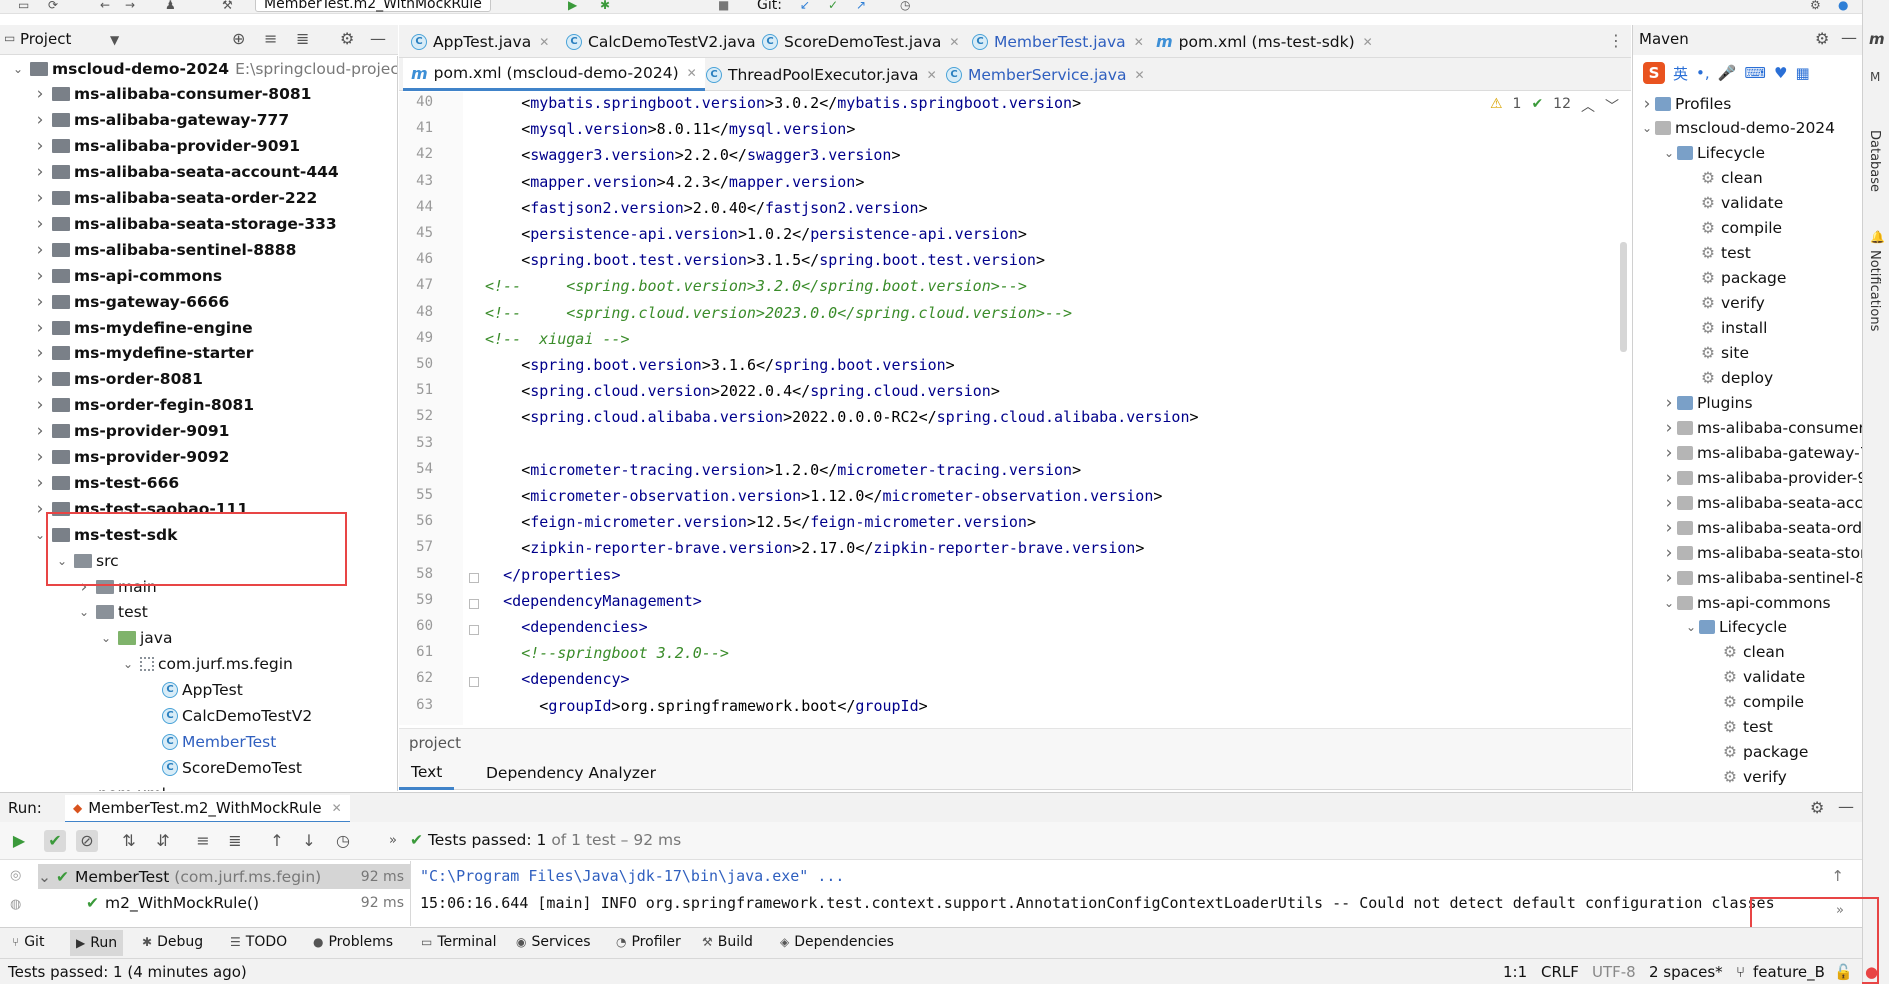 The height and width of the screenshot is (984, 1889). What do you see at coordinates (1761, 552) in the screenshot?
I see `maven-tree-item: › ms-alibaba-seata-stora` at bounding box center [1761, 552].